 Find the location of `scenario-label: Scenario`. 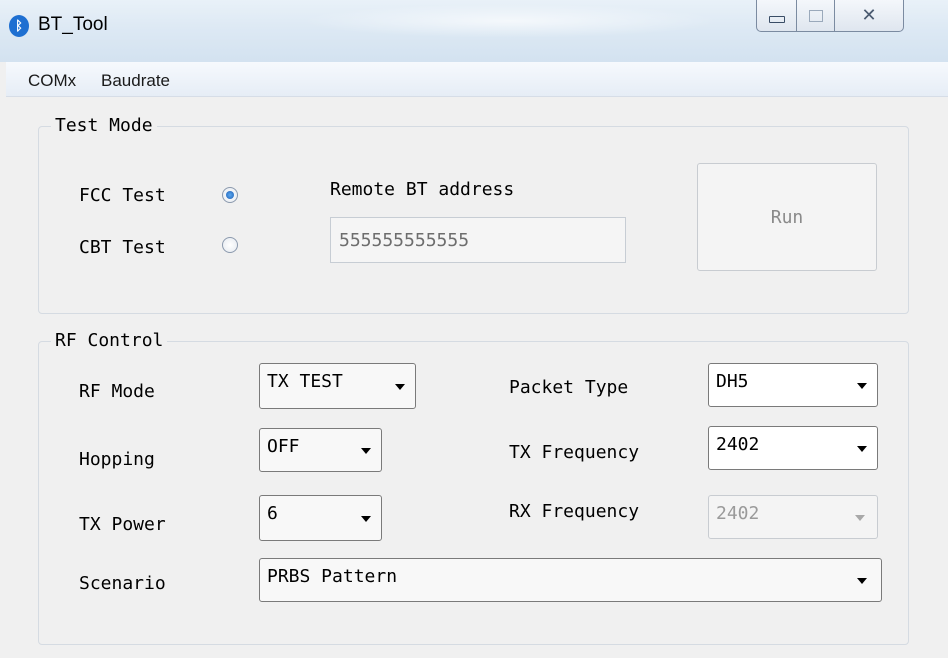

scenario-label: Scenario is located at coordinates (122, 583).